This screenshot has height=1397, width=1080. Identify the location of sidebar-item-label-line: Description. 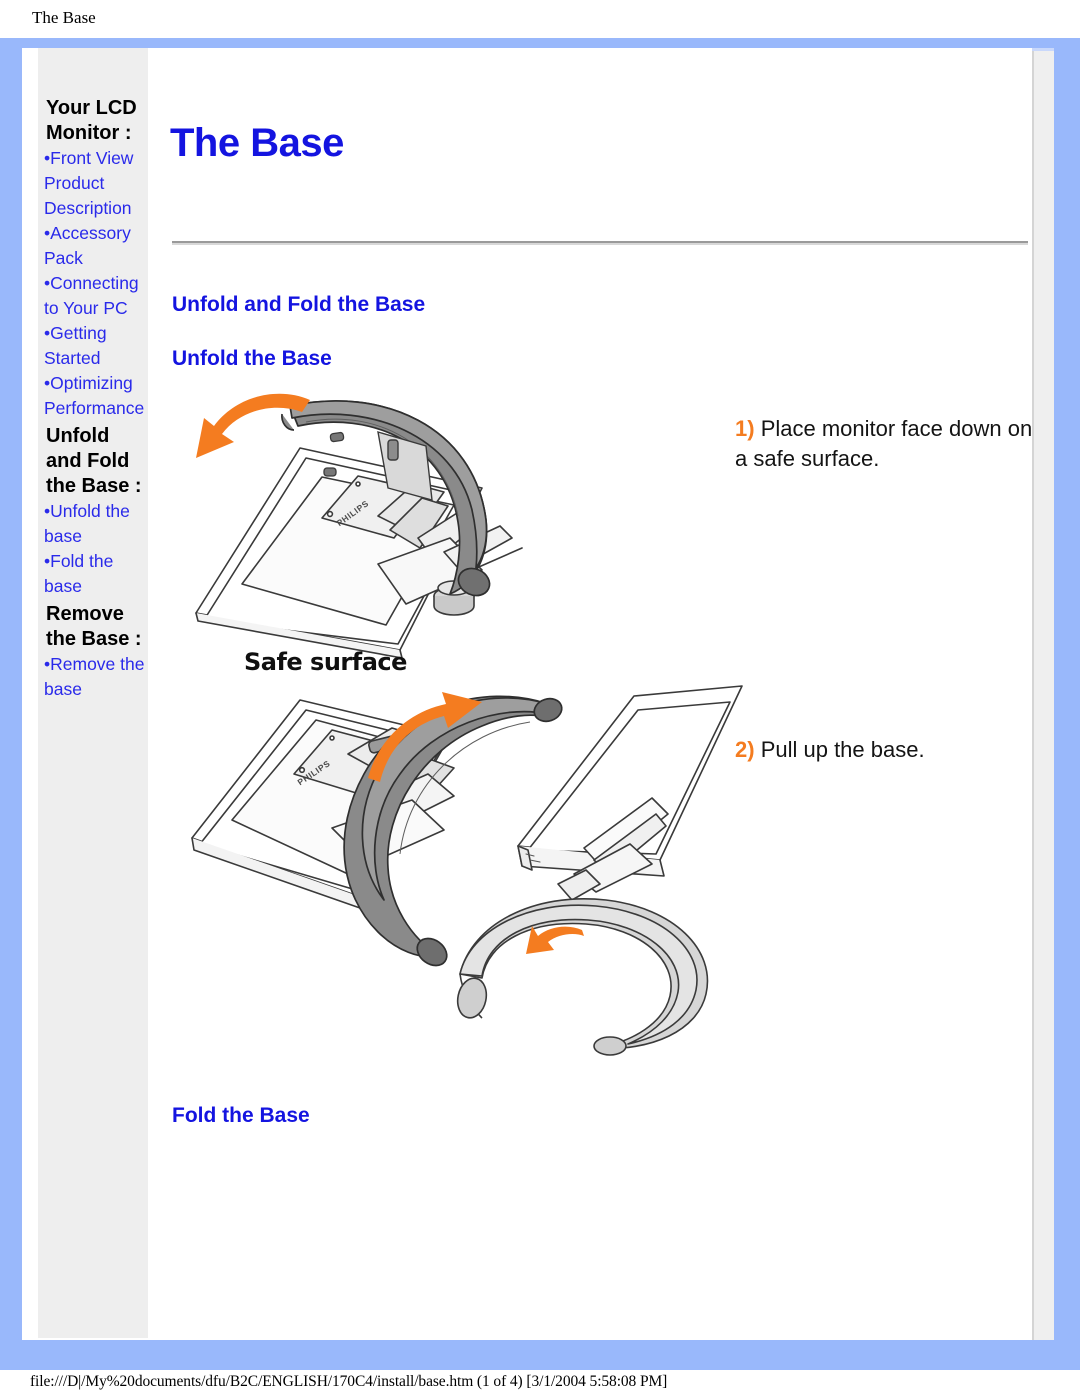
(88, 208).